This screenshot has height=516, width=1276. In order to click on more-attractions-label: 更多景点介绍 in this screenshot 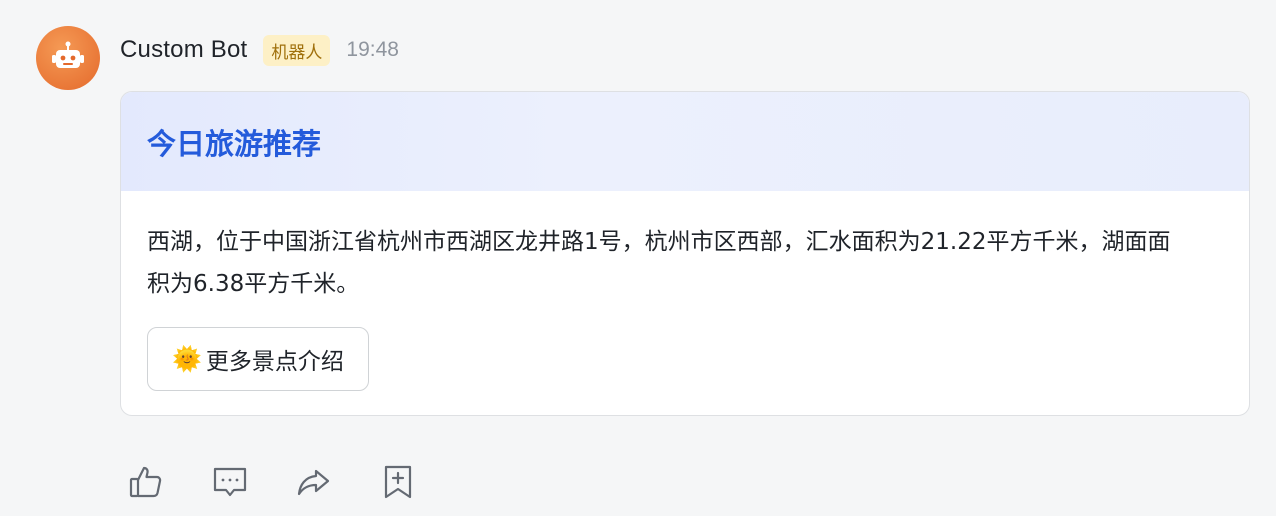, I will do `click(274, 362)`.